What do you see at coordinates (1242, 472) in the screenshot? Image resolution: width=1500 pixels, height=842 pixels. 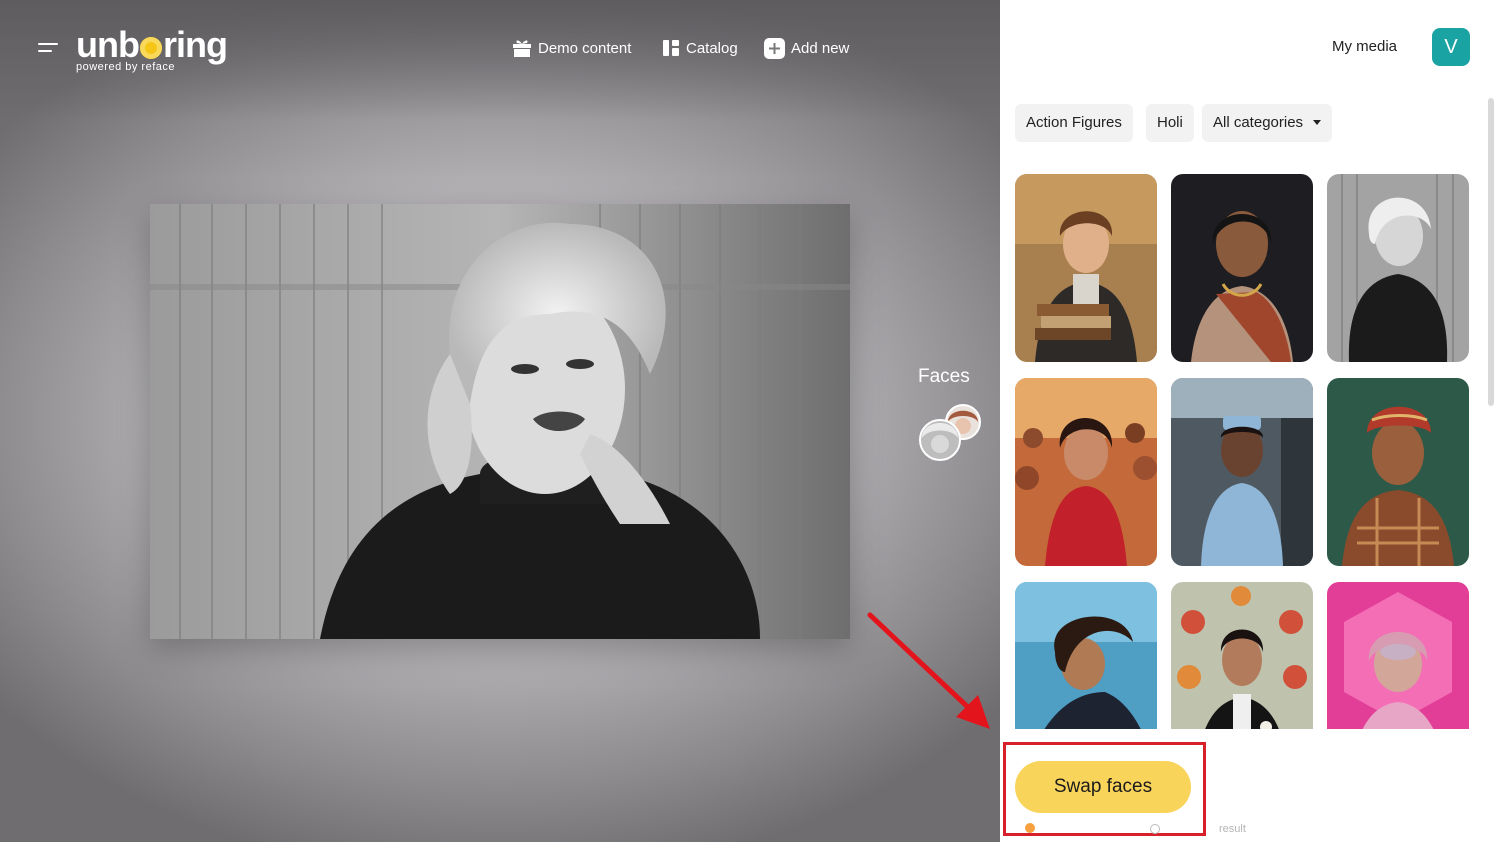 I see `template-tile-flight-attendant` at bounding box center [1242, 472].